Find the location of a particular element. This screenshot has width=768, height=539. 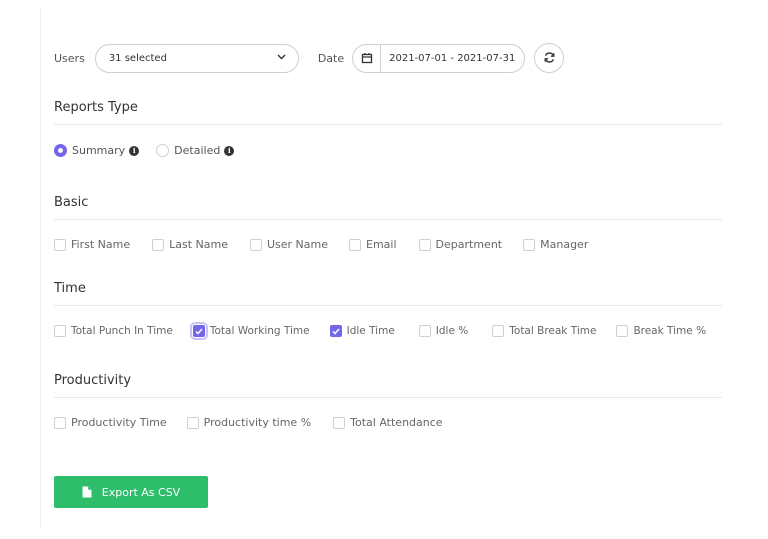

checkbox-idle-time: Idle Time is located at coordinates (362, 331).